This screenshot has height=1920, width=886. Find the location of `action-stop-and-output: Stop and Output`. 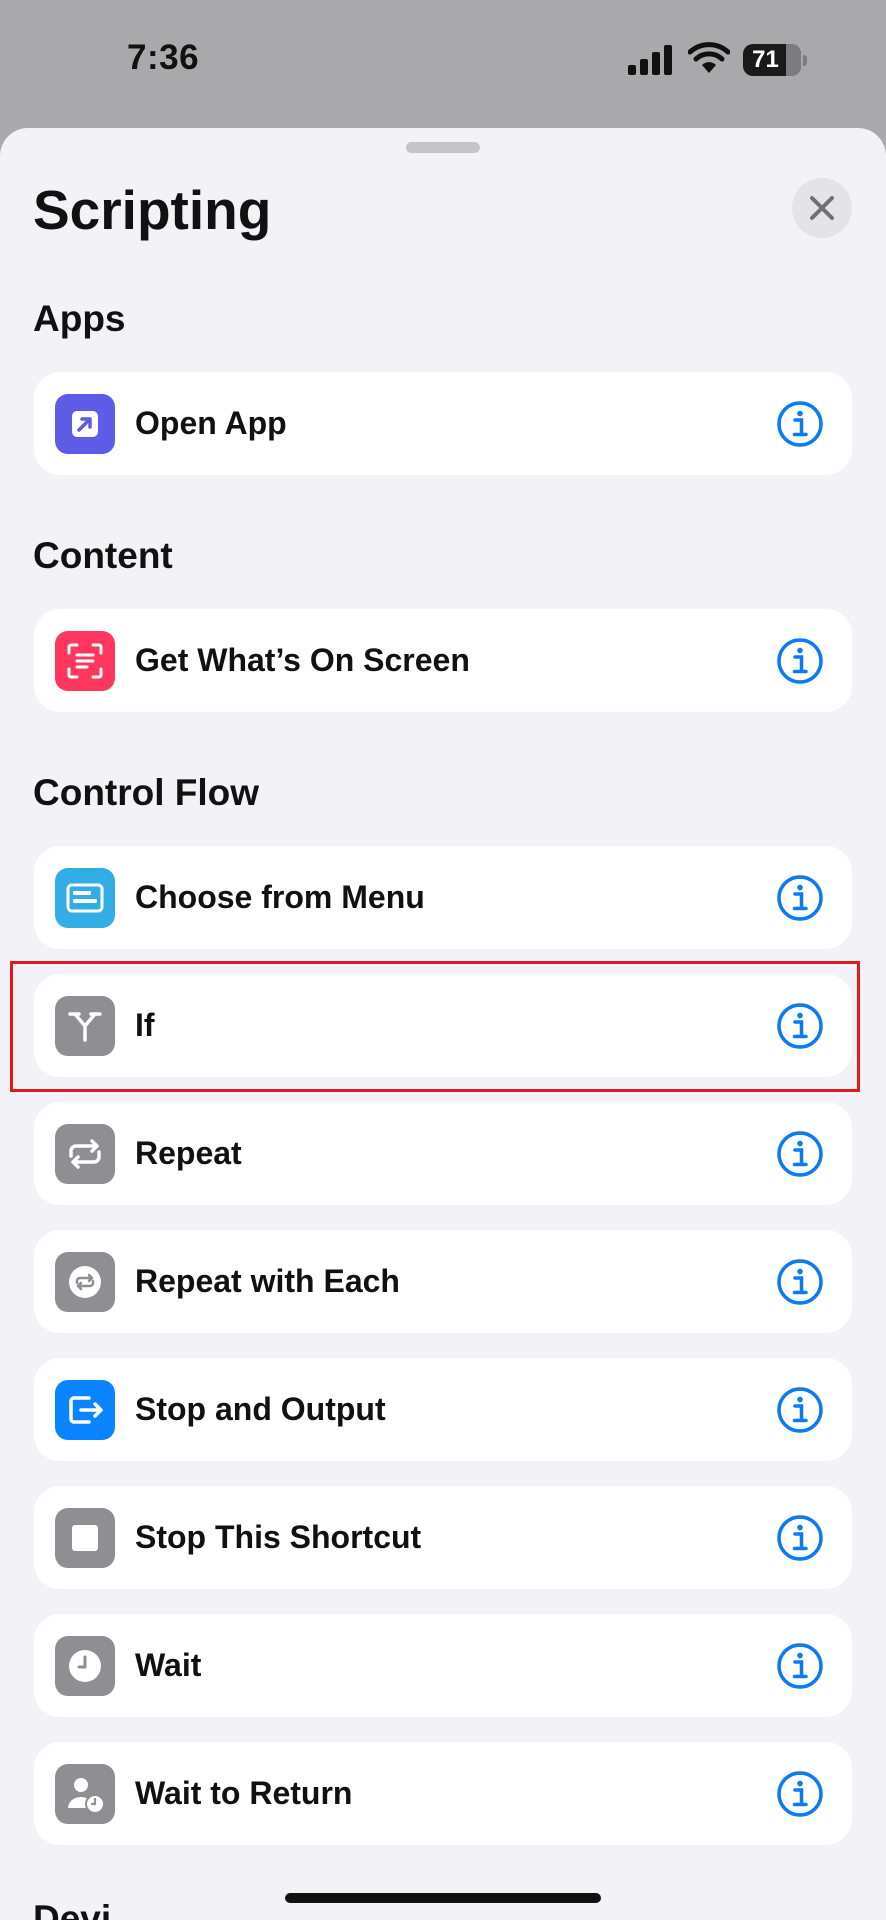

action-stop-and-output: Stop and Output is located at coordinates (443, 1409).